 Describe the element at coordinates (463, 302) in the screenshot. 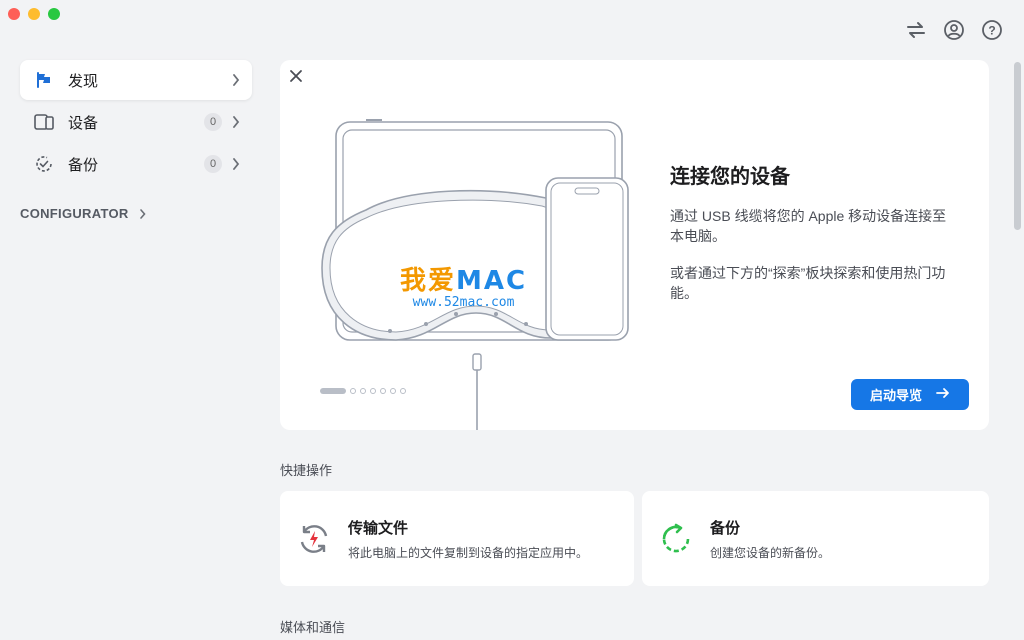

I see `watermark-url: www.52mac.com` at that location.